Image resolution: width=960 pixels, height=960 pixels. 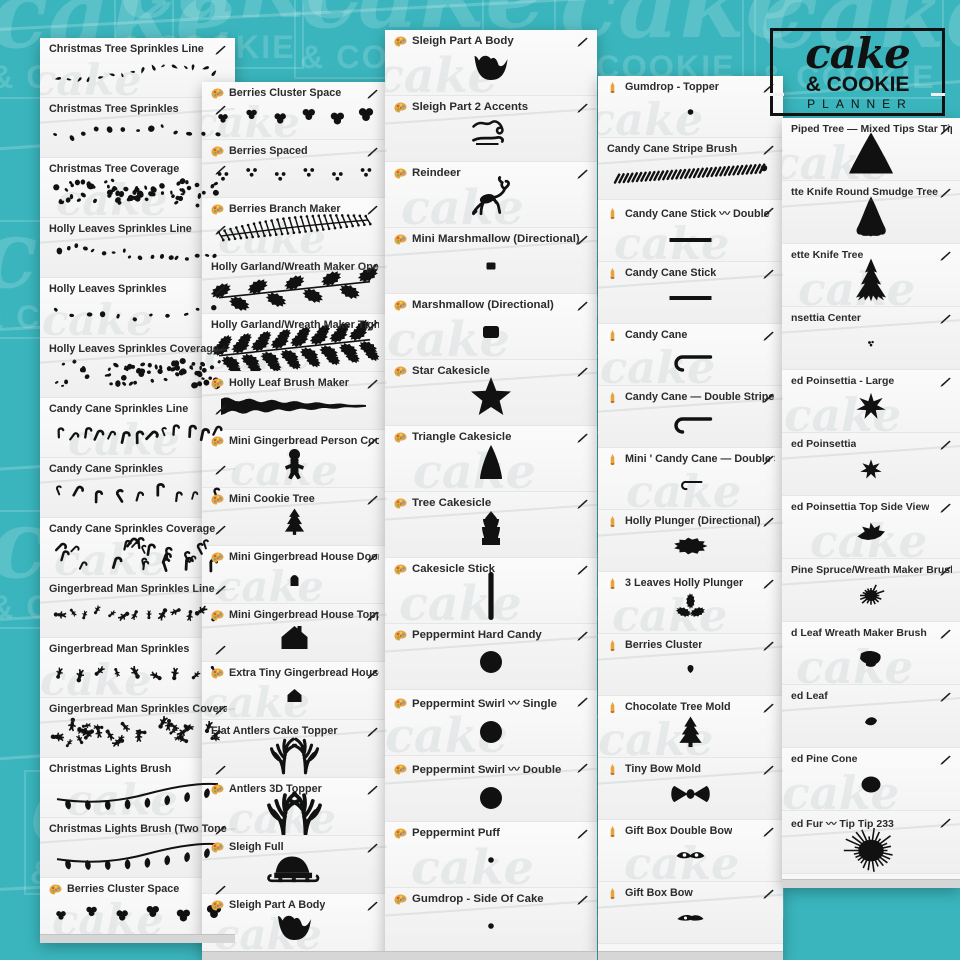 I want to click on brush-list-item: cake& COOKIEPeppermint Puff, so click(x=491, y=855).